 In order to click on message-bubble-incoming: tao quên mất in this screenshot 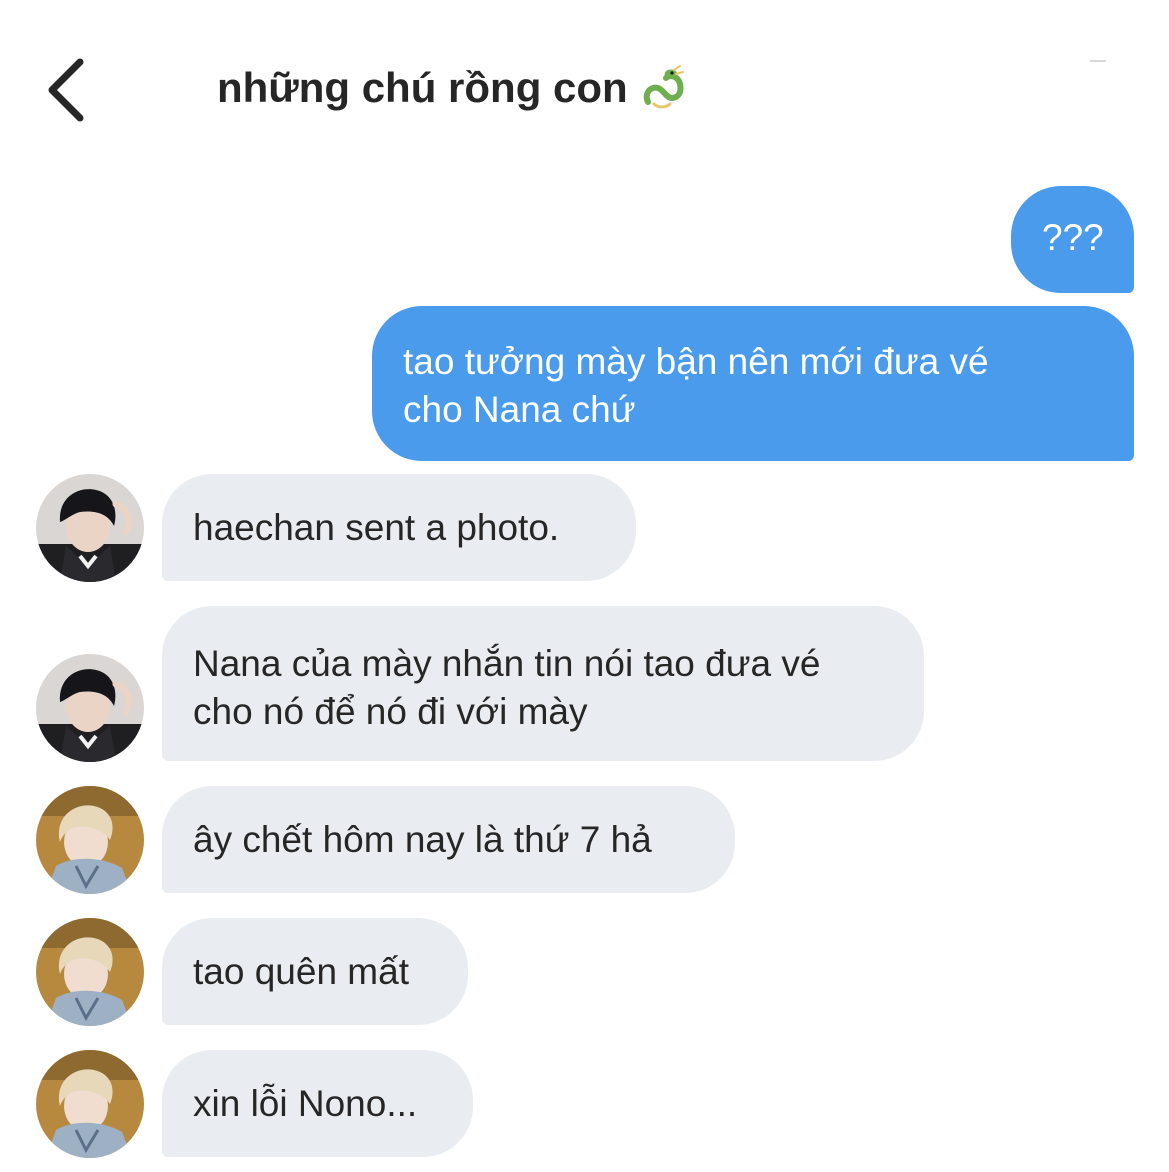, I will do `click(315, 971)`.